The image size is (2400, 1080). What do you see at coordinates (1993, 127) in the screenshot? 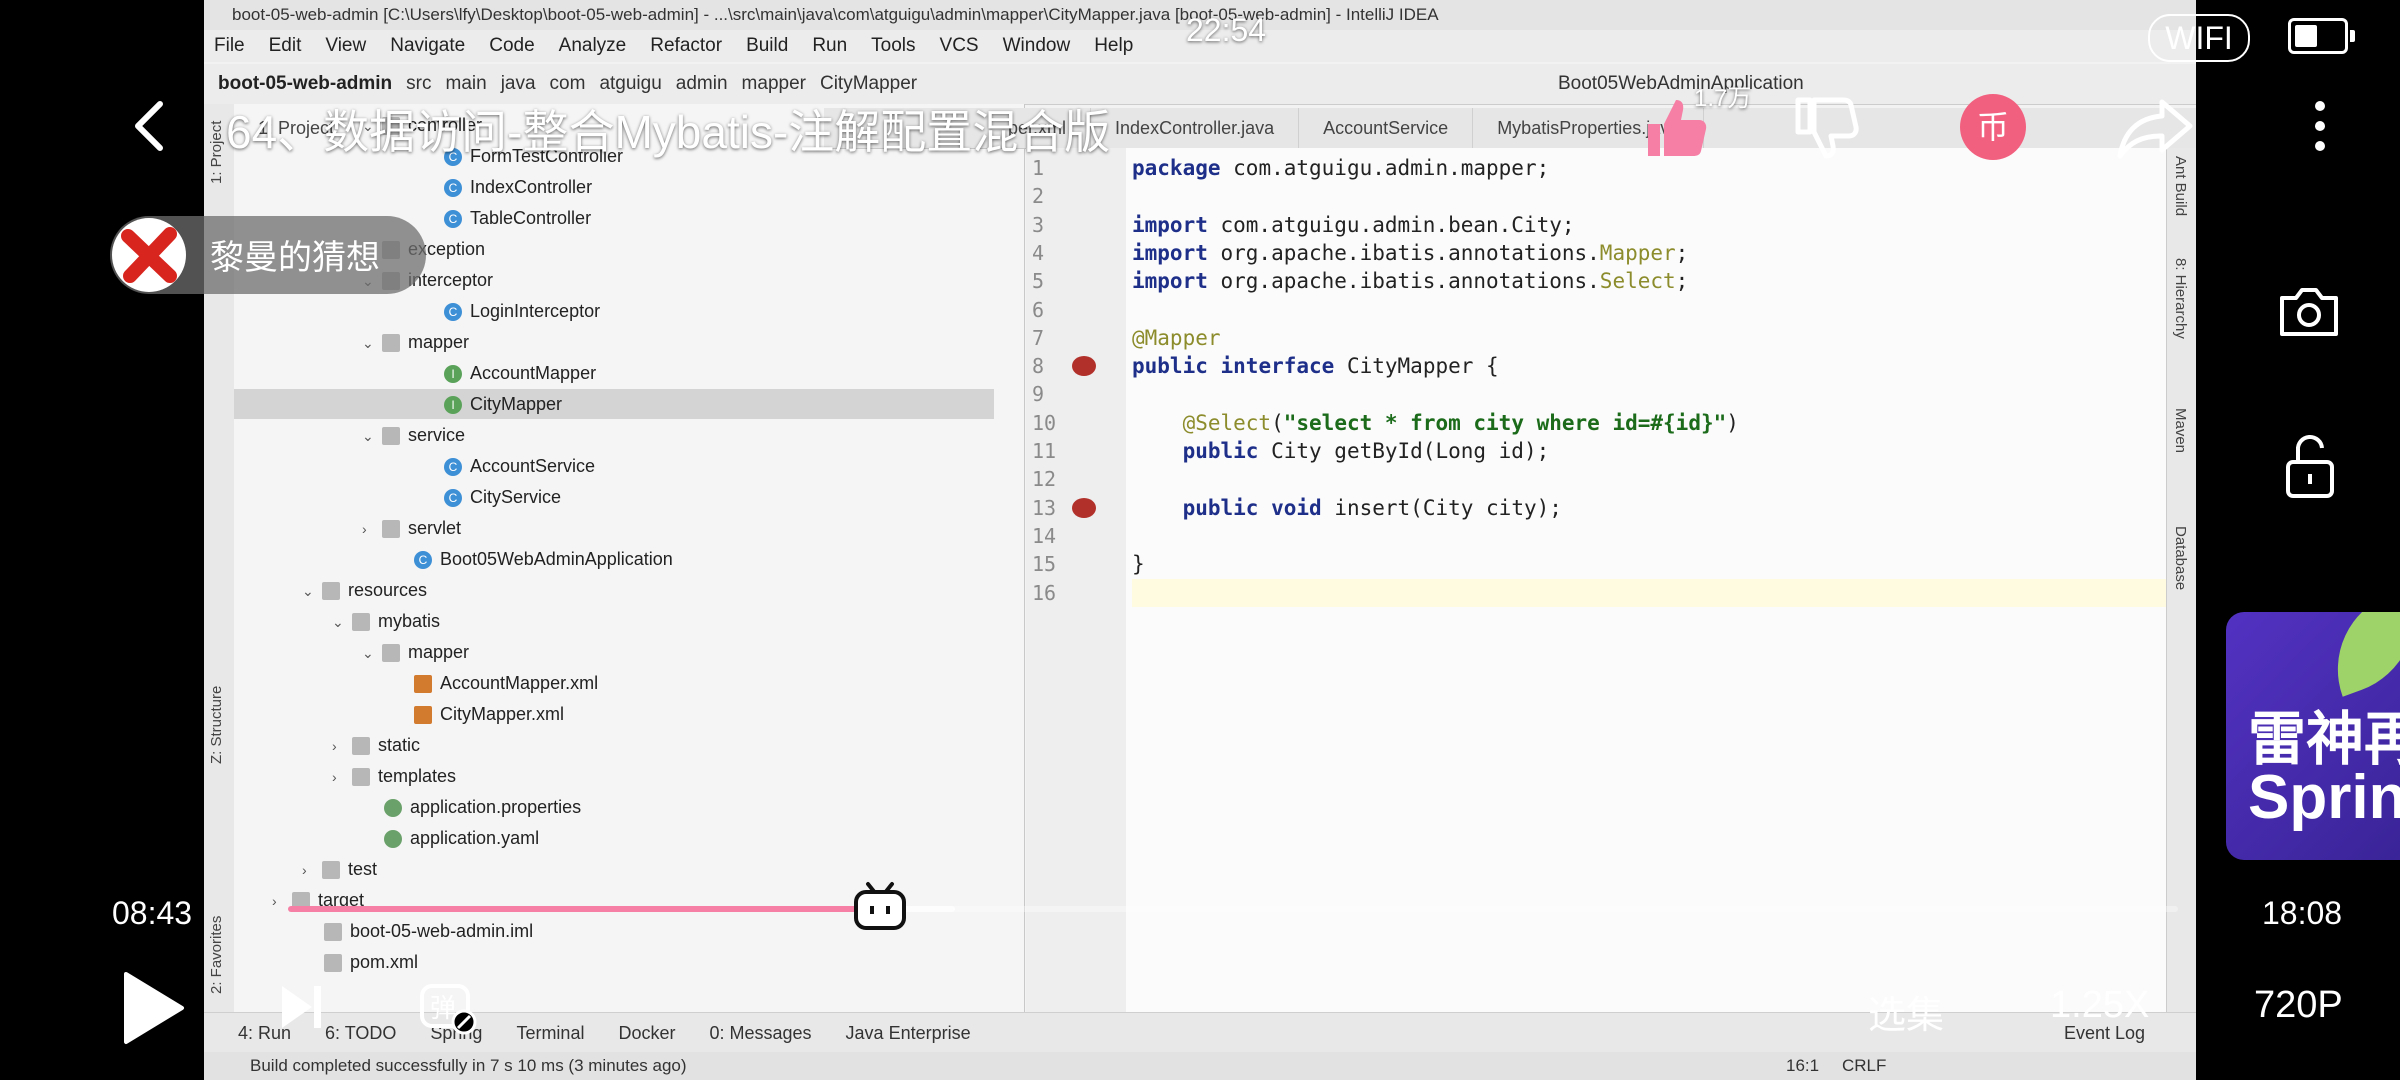
I see `coin-button: 币` at bounding box center [1993, 127].